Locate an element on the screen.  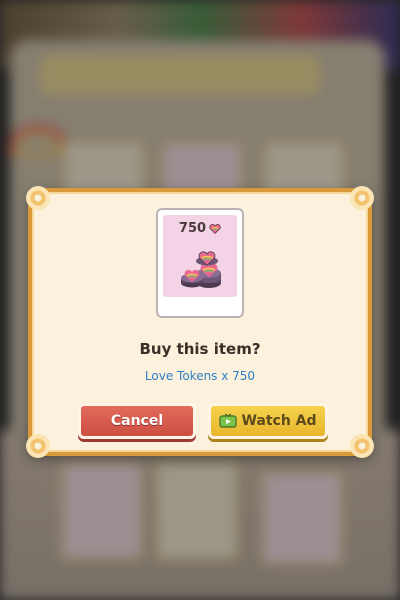
watch-ad-button-label: Watch Ad is located at coordinates (279, 421).